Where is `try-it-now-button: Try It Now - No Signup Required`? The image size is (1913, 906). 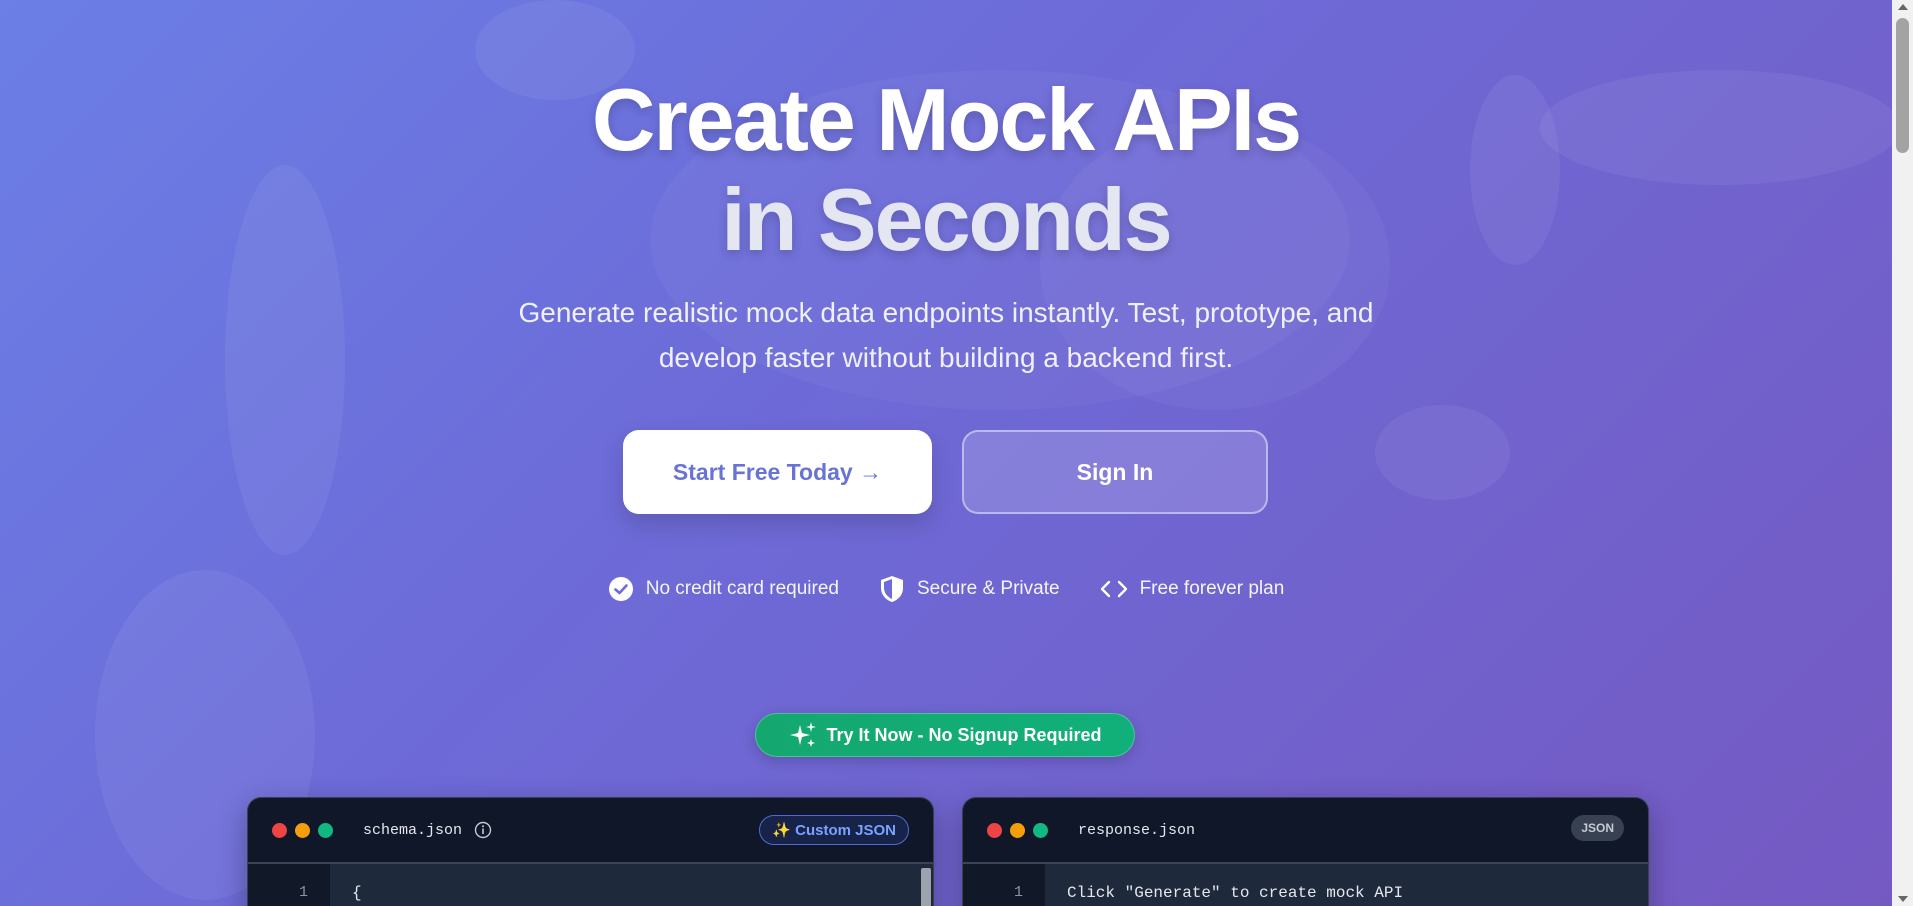
try-it-now-button: Try It Now - No Signup Required is located at coordinates (945, 735).